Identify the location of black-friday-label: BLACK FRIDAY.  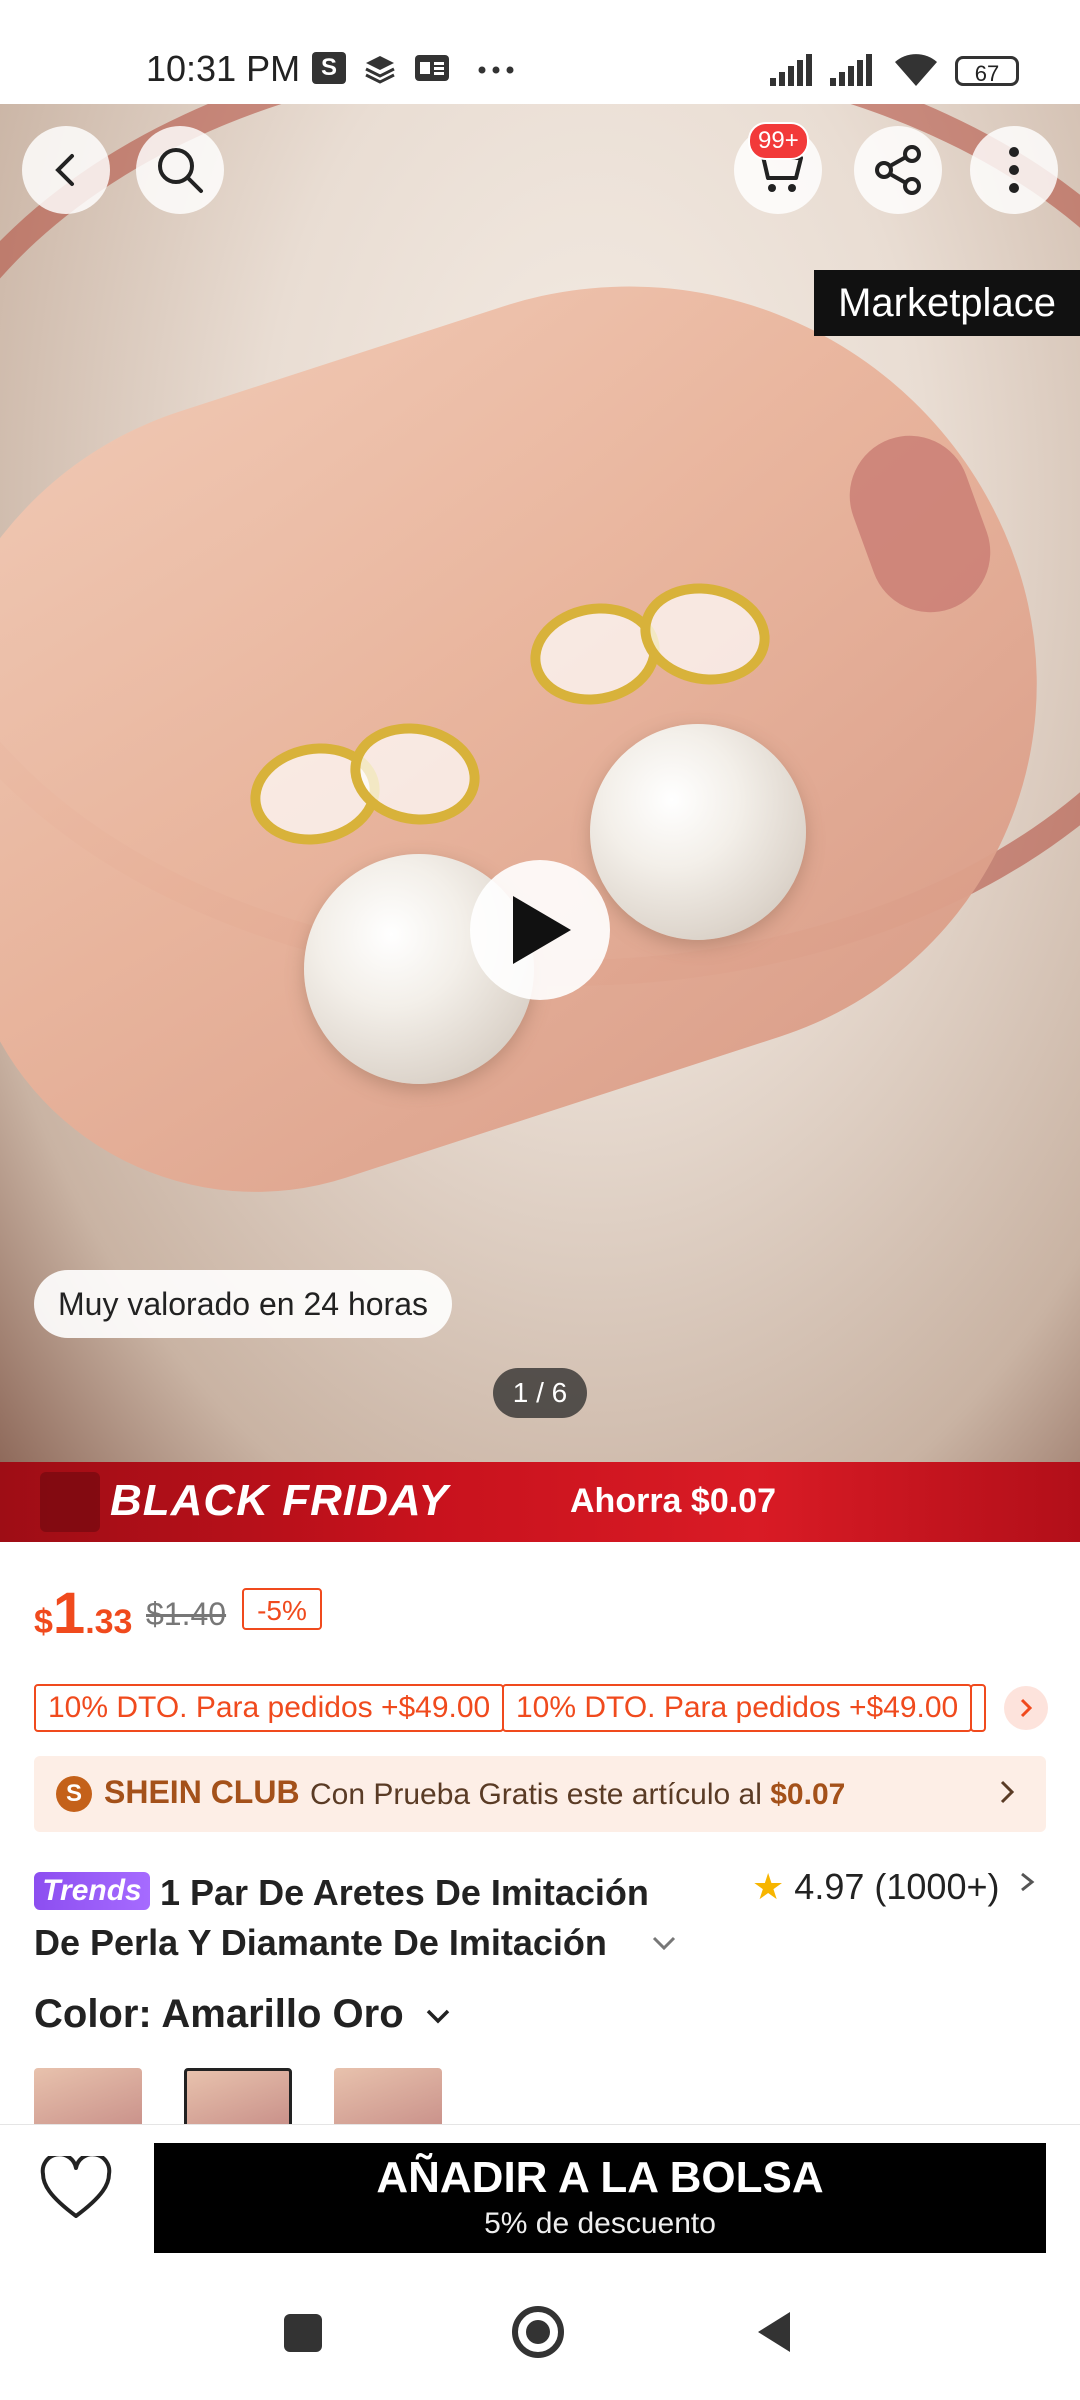
(279, 1500).